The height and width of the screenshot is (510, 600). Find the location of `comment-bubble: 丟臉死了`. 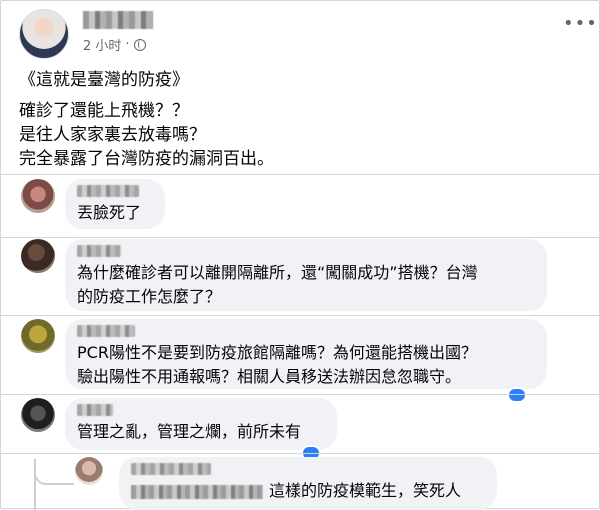

comment-bubble: 丟臉死了 is located at coordinates (115, 204).